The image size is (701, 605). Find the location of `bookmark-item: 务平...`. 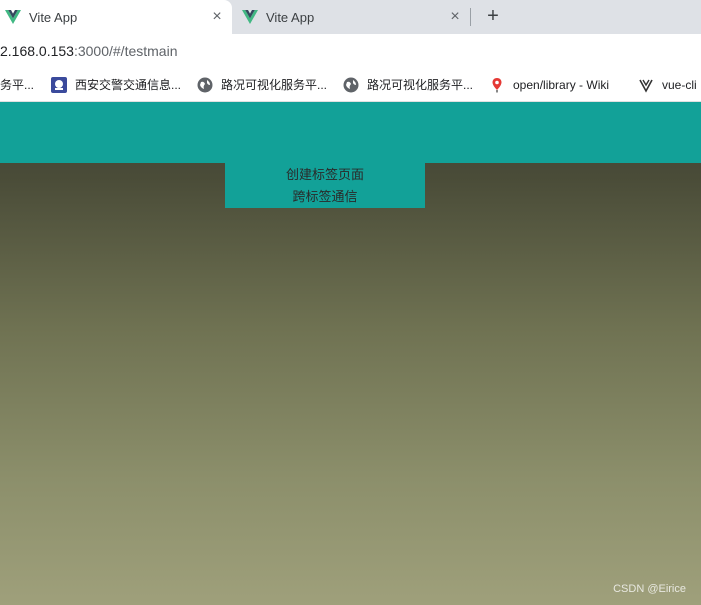

bookmark-item: 务平... is located at coordinates (17, 84).